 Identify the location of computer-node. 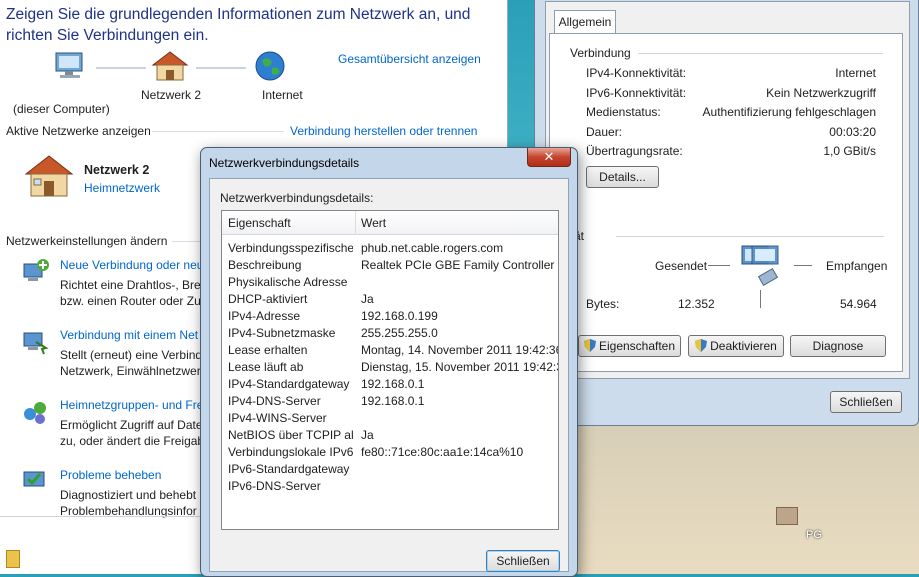
(70, 66).